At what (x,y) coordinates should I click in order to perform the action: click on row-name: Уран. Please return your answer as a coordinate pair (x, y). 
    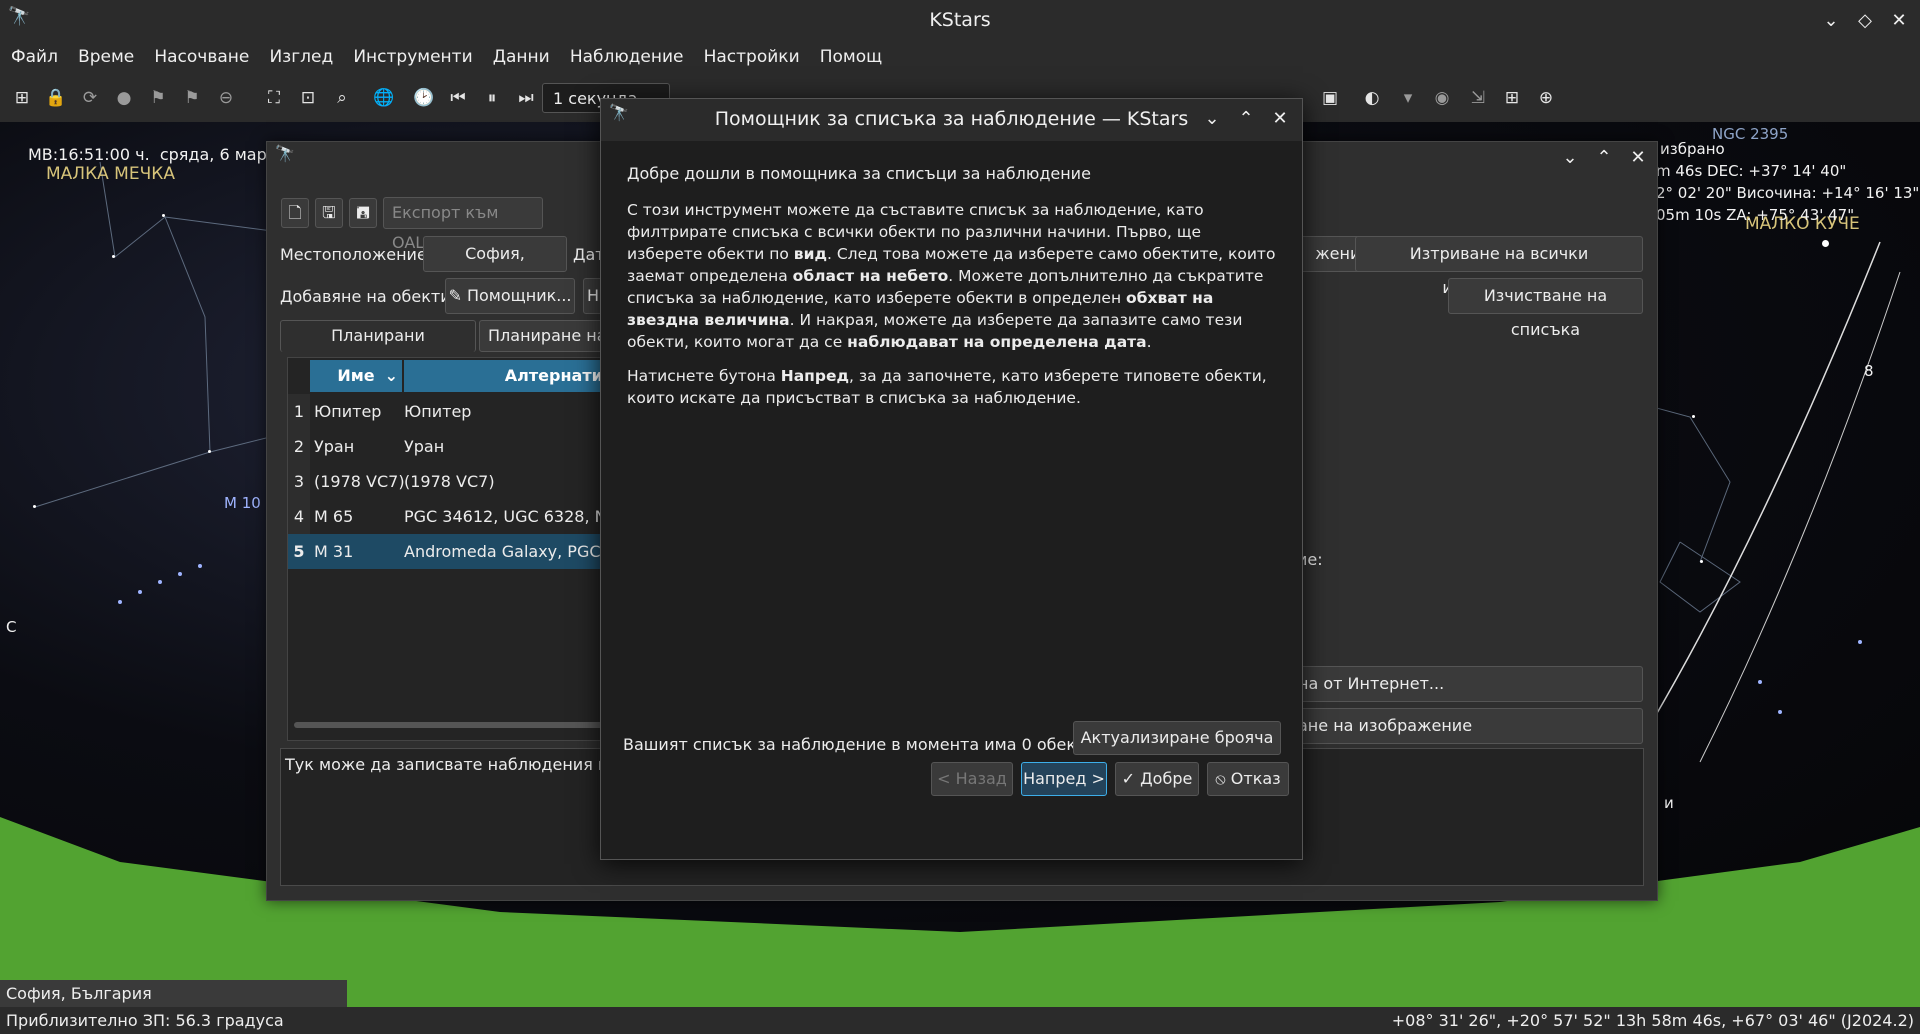
    Looking at the image, I should click on (334, 446).